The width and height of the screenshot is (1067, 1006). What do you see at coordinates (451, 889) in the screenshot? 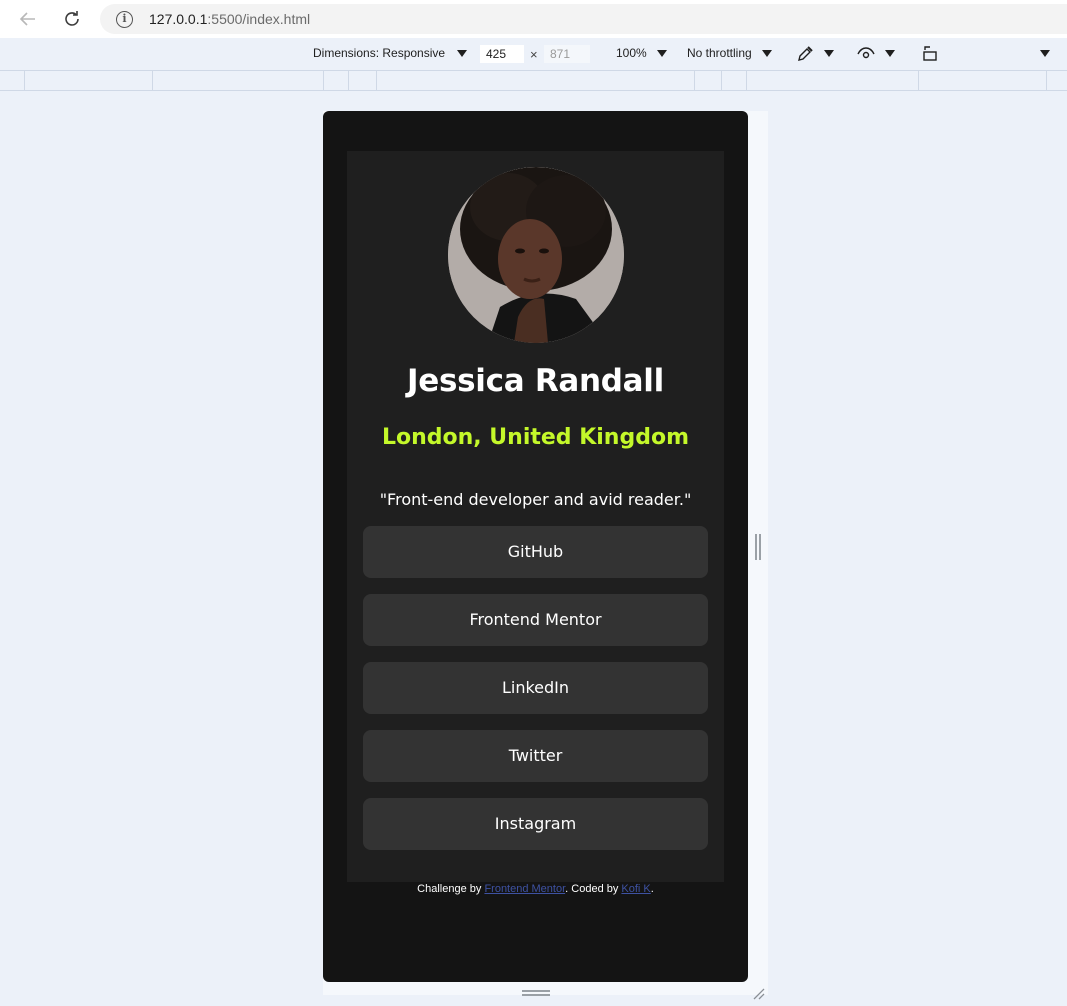
I see `attribution-prefix: Challenge by` at bounding box center [451, 889].